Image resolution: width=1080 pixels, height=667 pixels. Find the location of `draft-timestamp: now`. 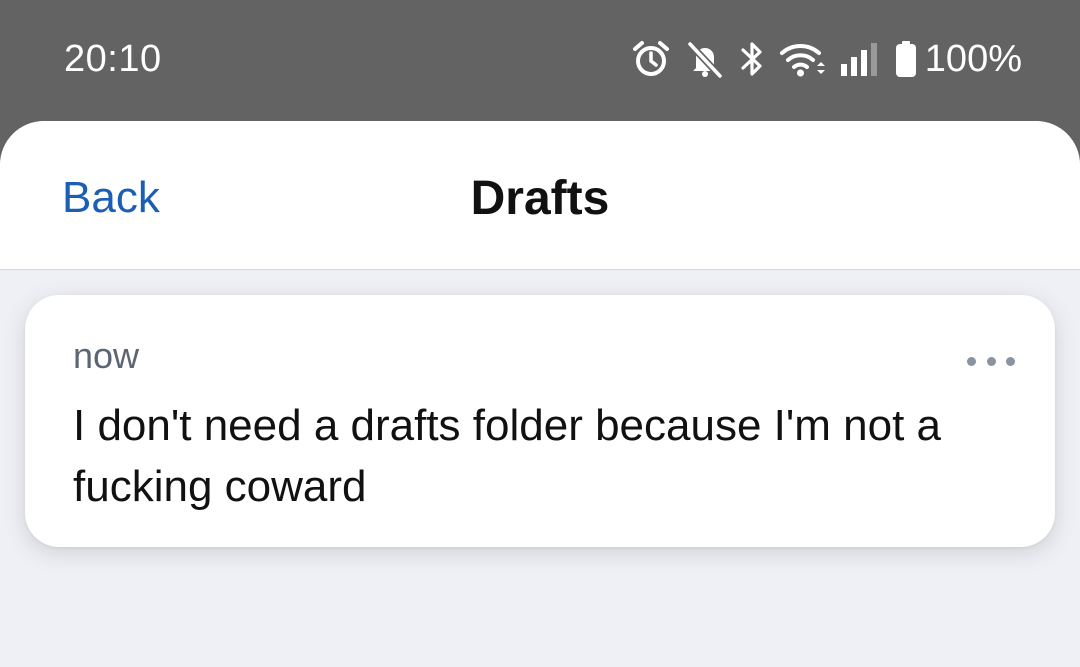

draft-timestamp: now is located at coordinates (106, 355).